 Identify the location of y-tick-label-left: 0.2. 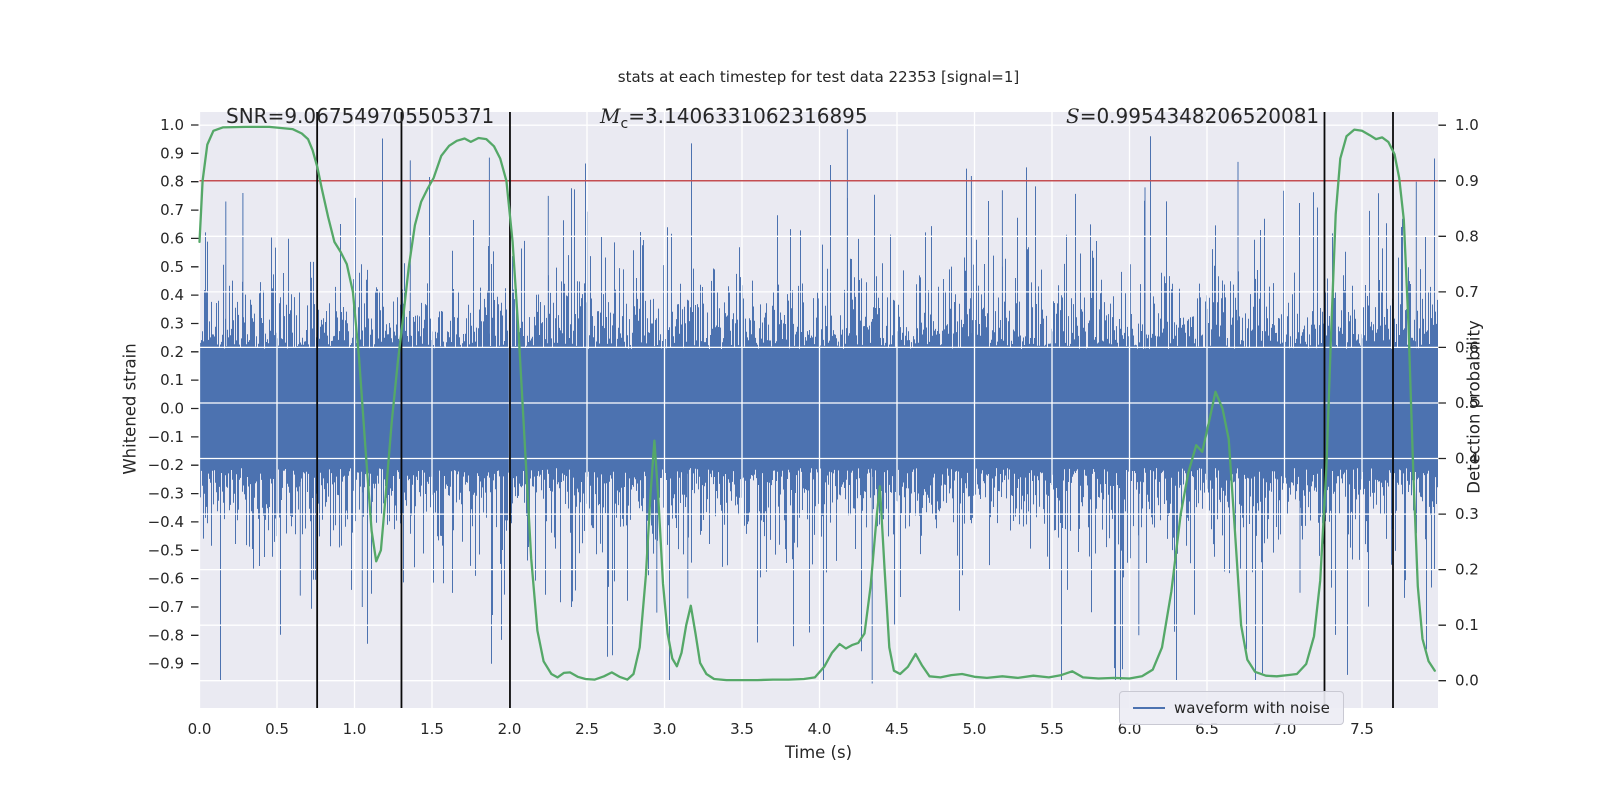
(172, 352).